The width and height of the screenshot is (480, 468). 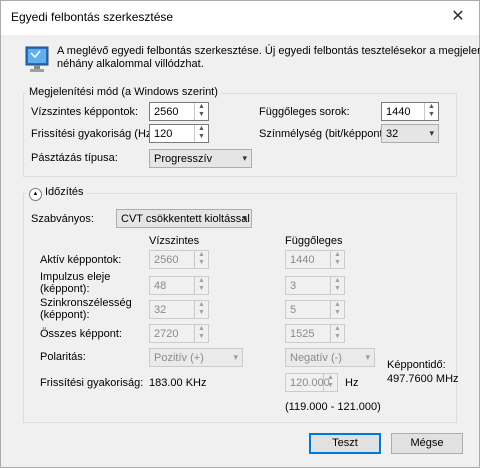 I want to click on h-pixels-spinner: 2560 ▲ ▼, so click(x=179, y=111).